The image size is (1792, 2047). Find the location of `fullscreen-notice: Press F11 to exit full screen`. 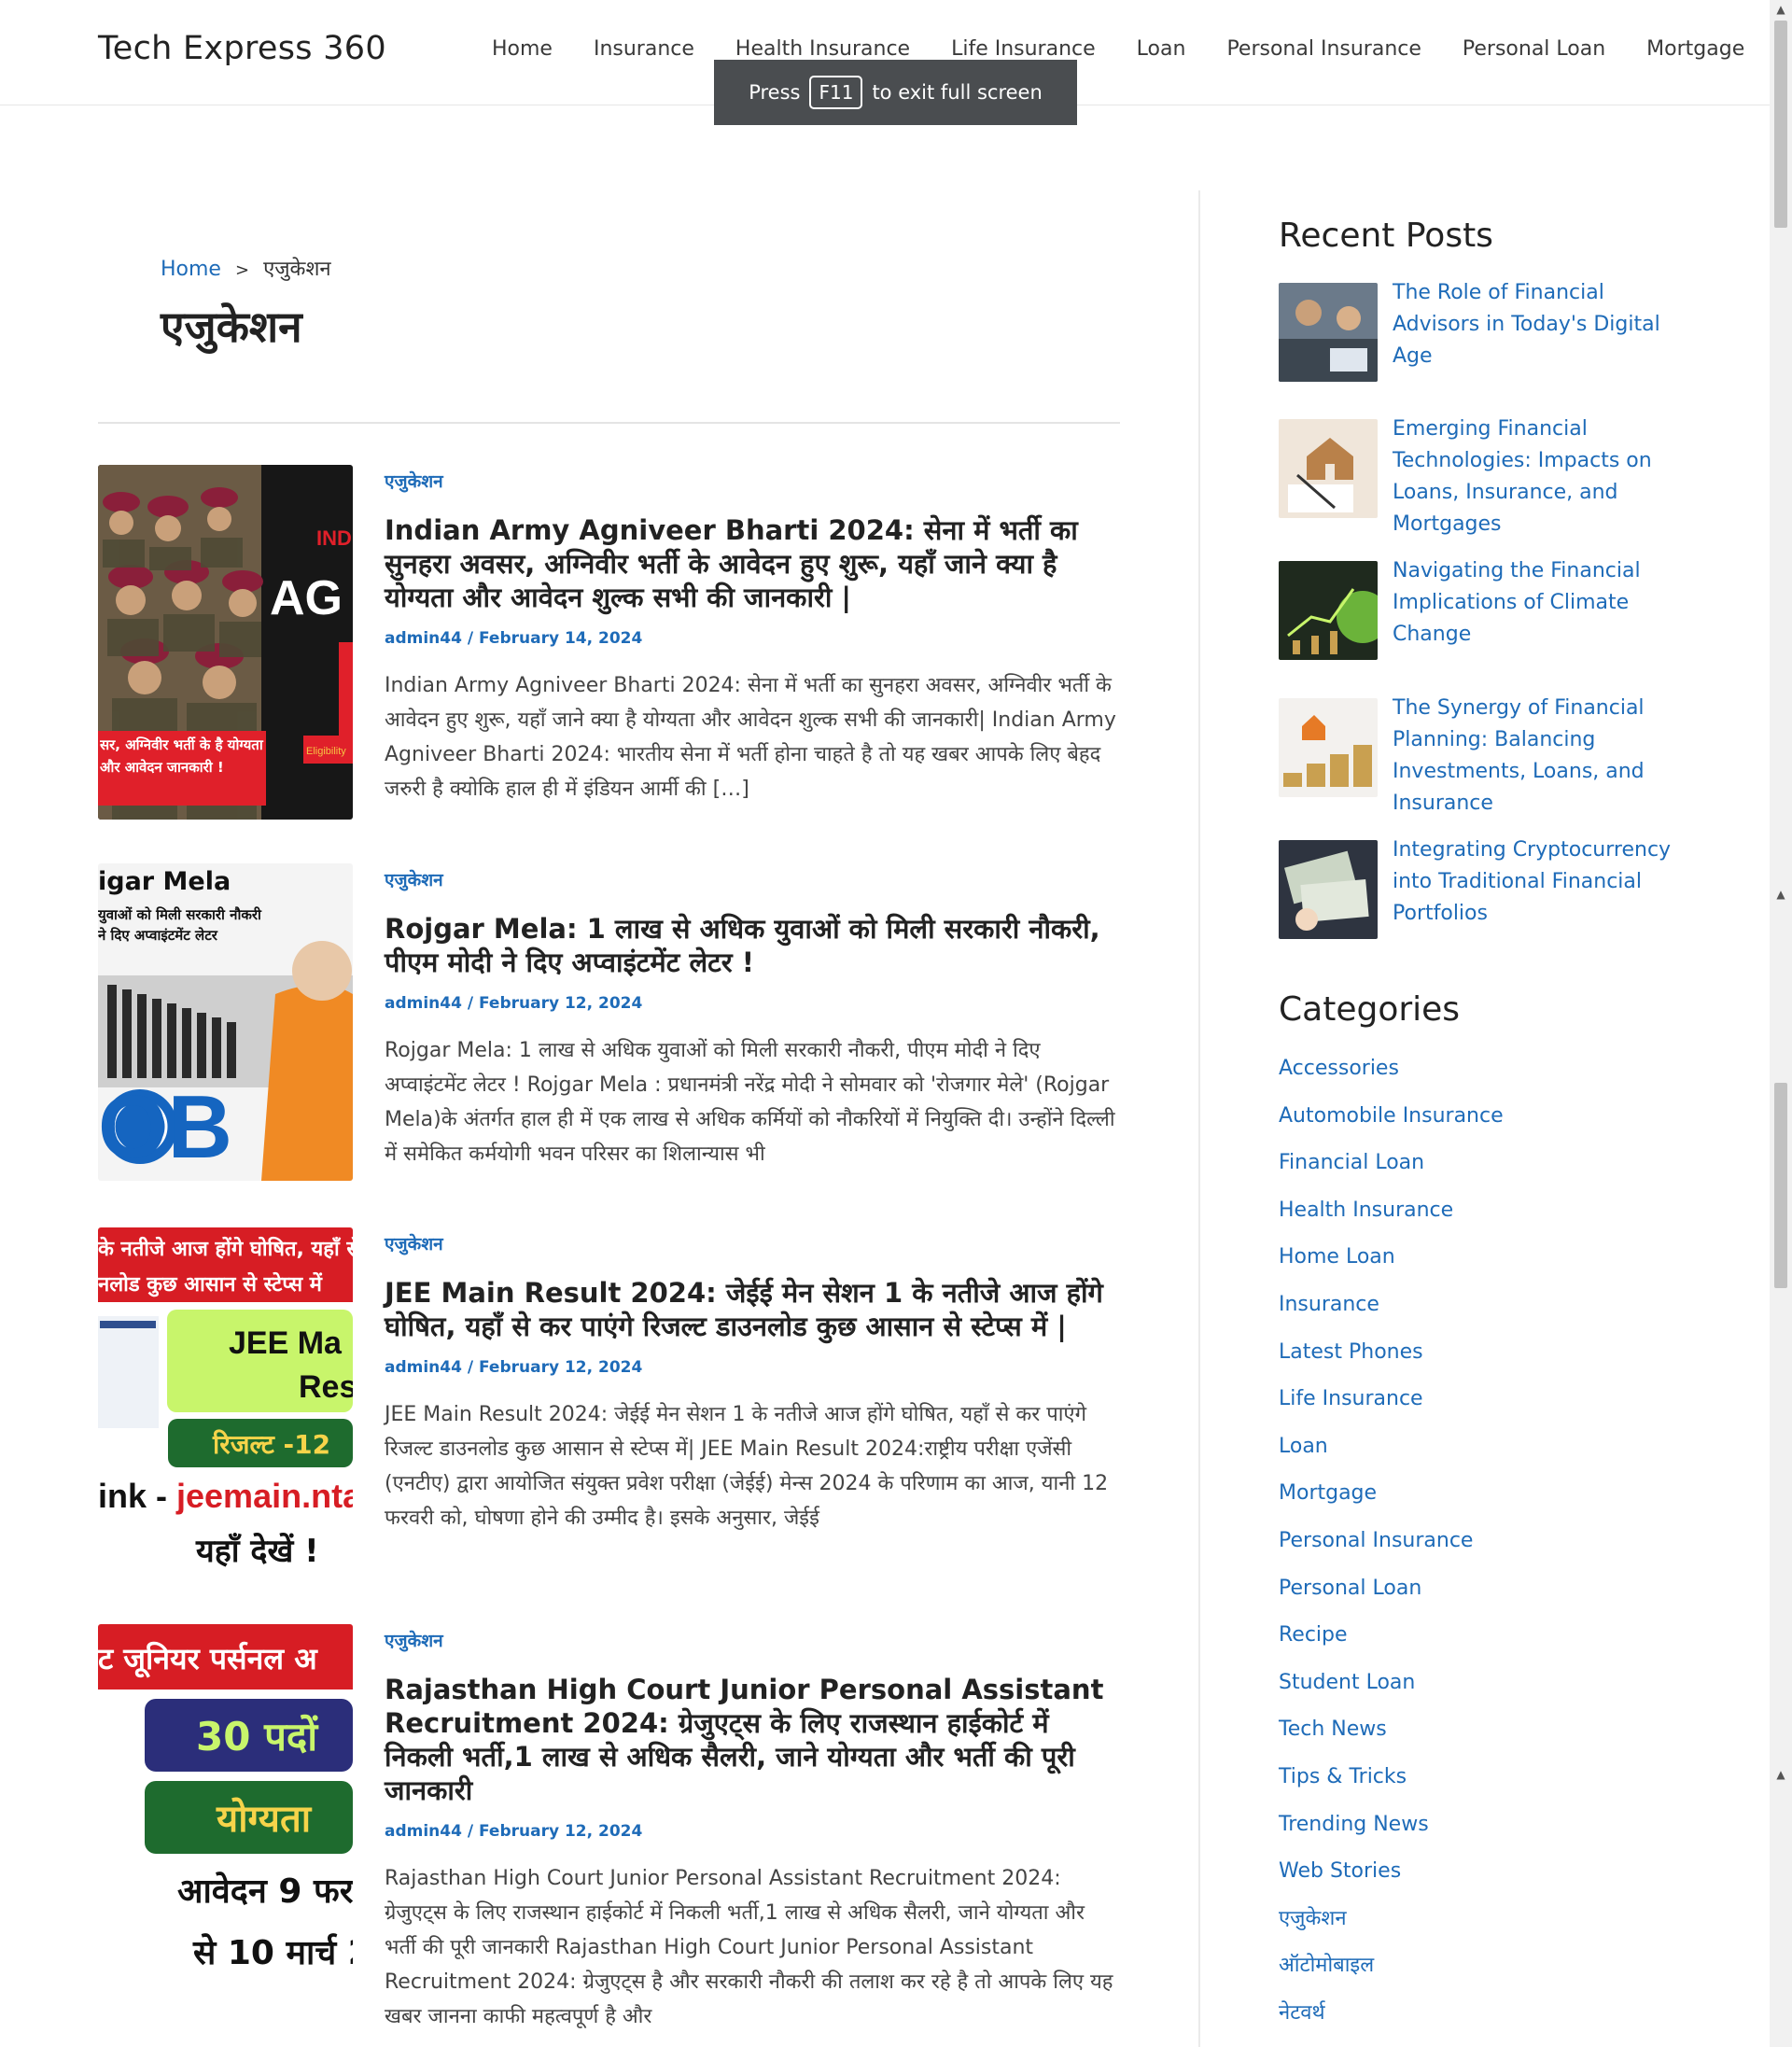

fullscreen-notice: Press F11 to exit full screen is located at coordinates (895, 92).